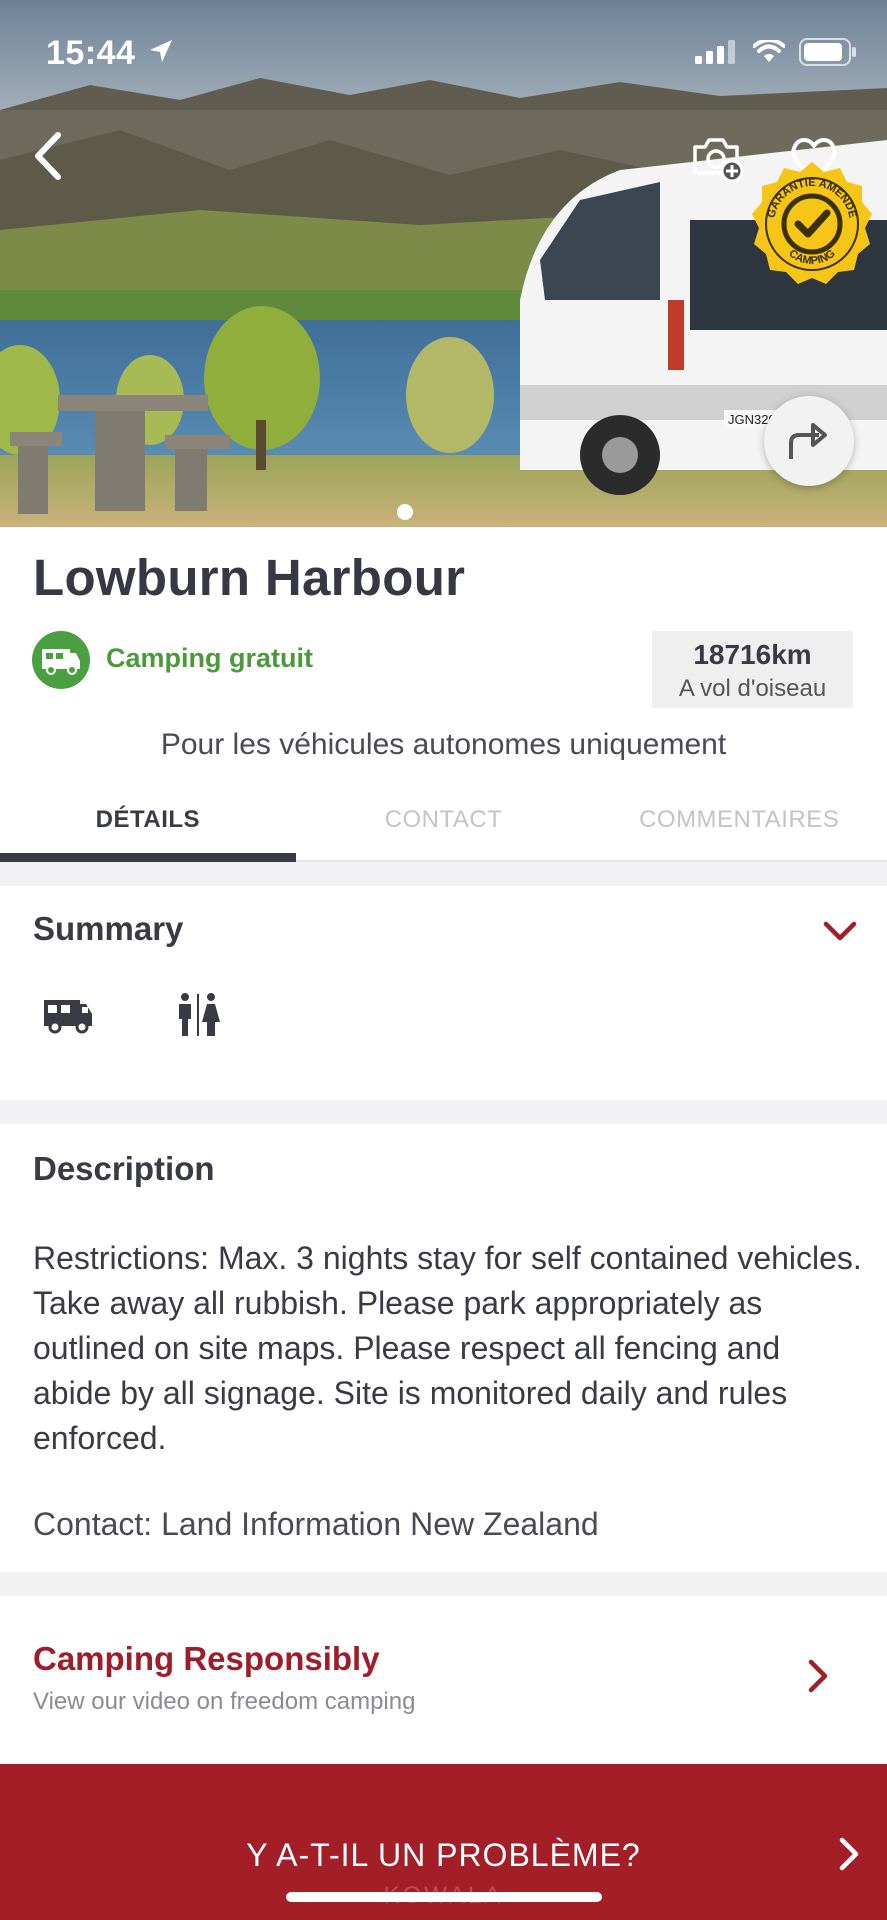  I want to click on add-photo-button, so click(718, 158).